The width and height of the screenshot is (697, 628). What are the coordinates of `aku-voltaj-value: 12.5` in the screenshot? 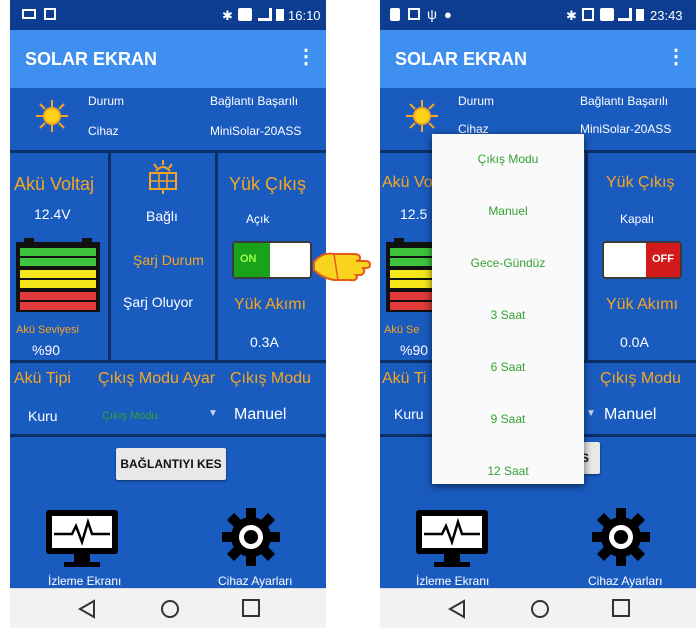 It's located at (414, 214).